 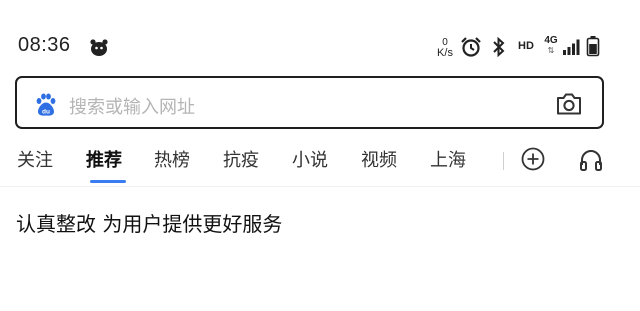 What do you see at coordinates (149, 224) in the screenshot?
I see `notice-text: 认真整改 为用户提供更好服务` at bounding box center [149, 224].